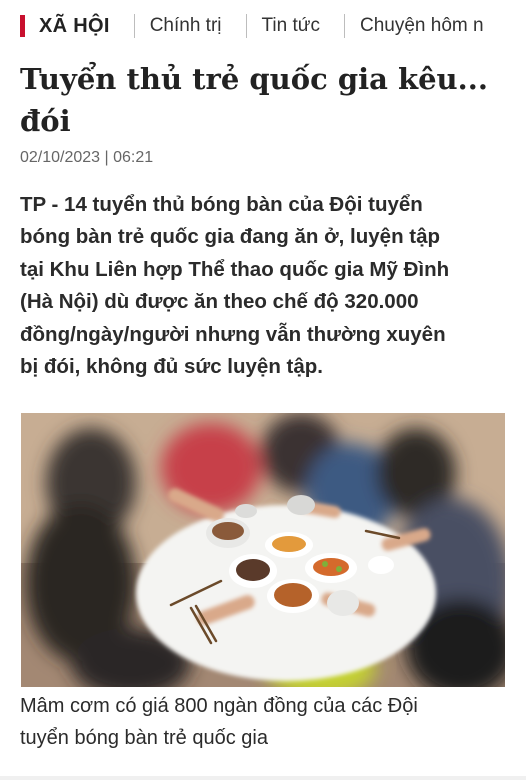 The height and width of the screenshot is (780, 526). What do you see at coordinates (265, 100) in the screenshot?
I see `article-title: Tuyển thủ trẻ quốc gia kêu... đói` at bounding box center [265, 100].